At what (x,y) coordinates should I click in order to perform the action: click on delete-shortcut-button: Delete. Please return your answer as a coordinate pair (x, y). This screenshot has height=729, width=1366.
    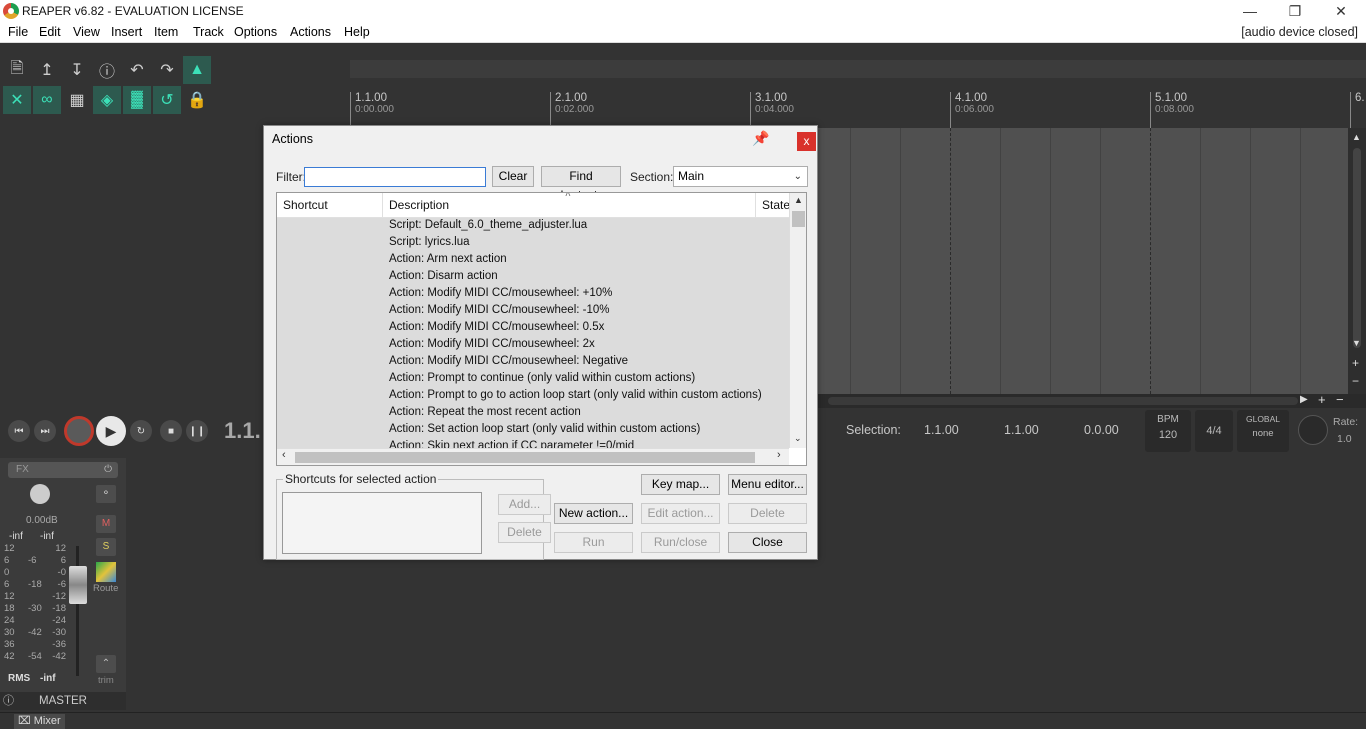
    Looking at the image, I should click on (524, 532).